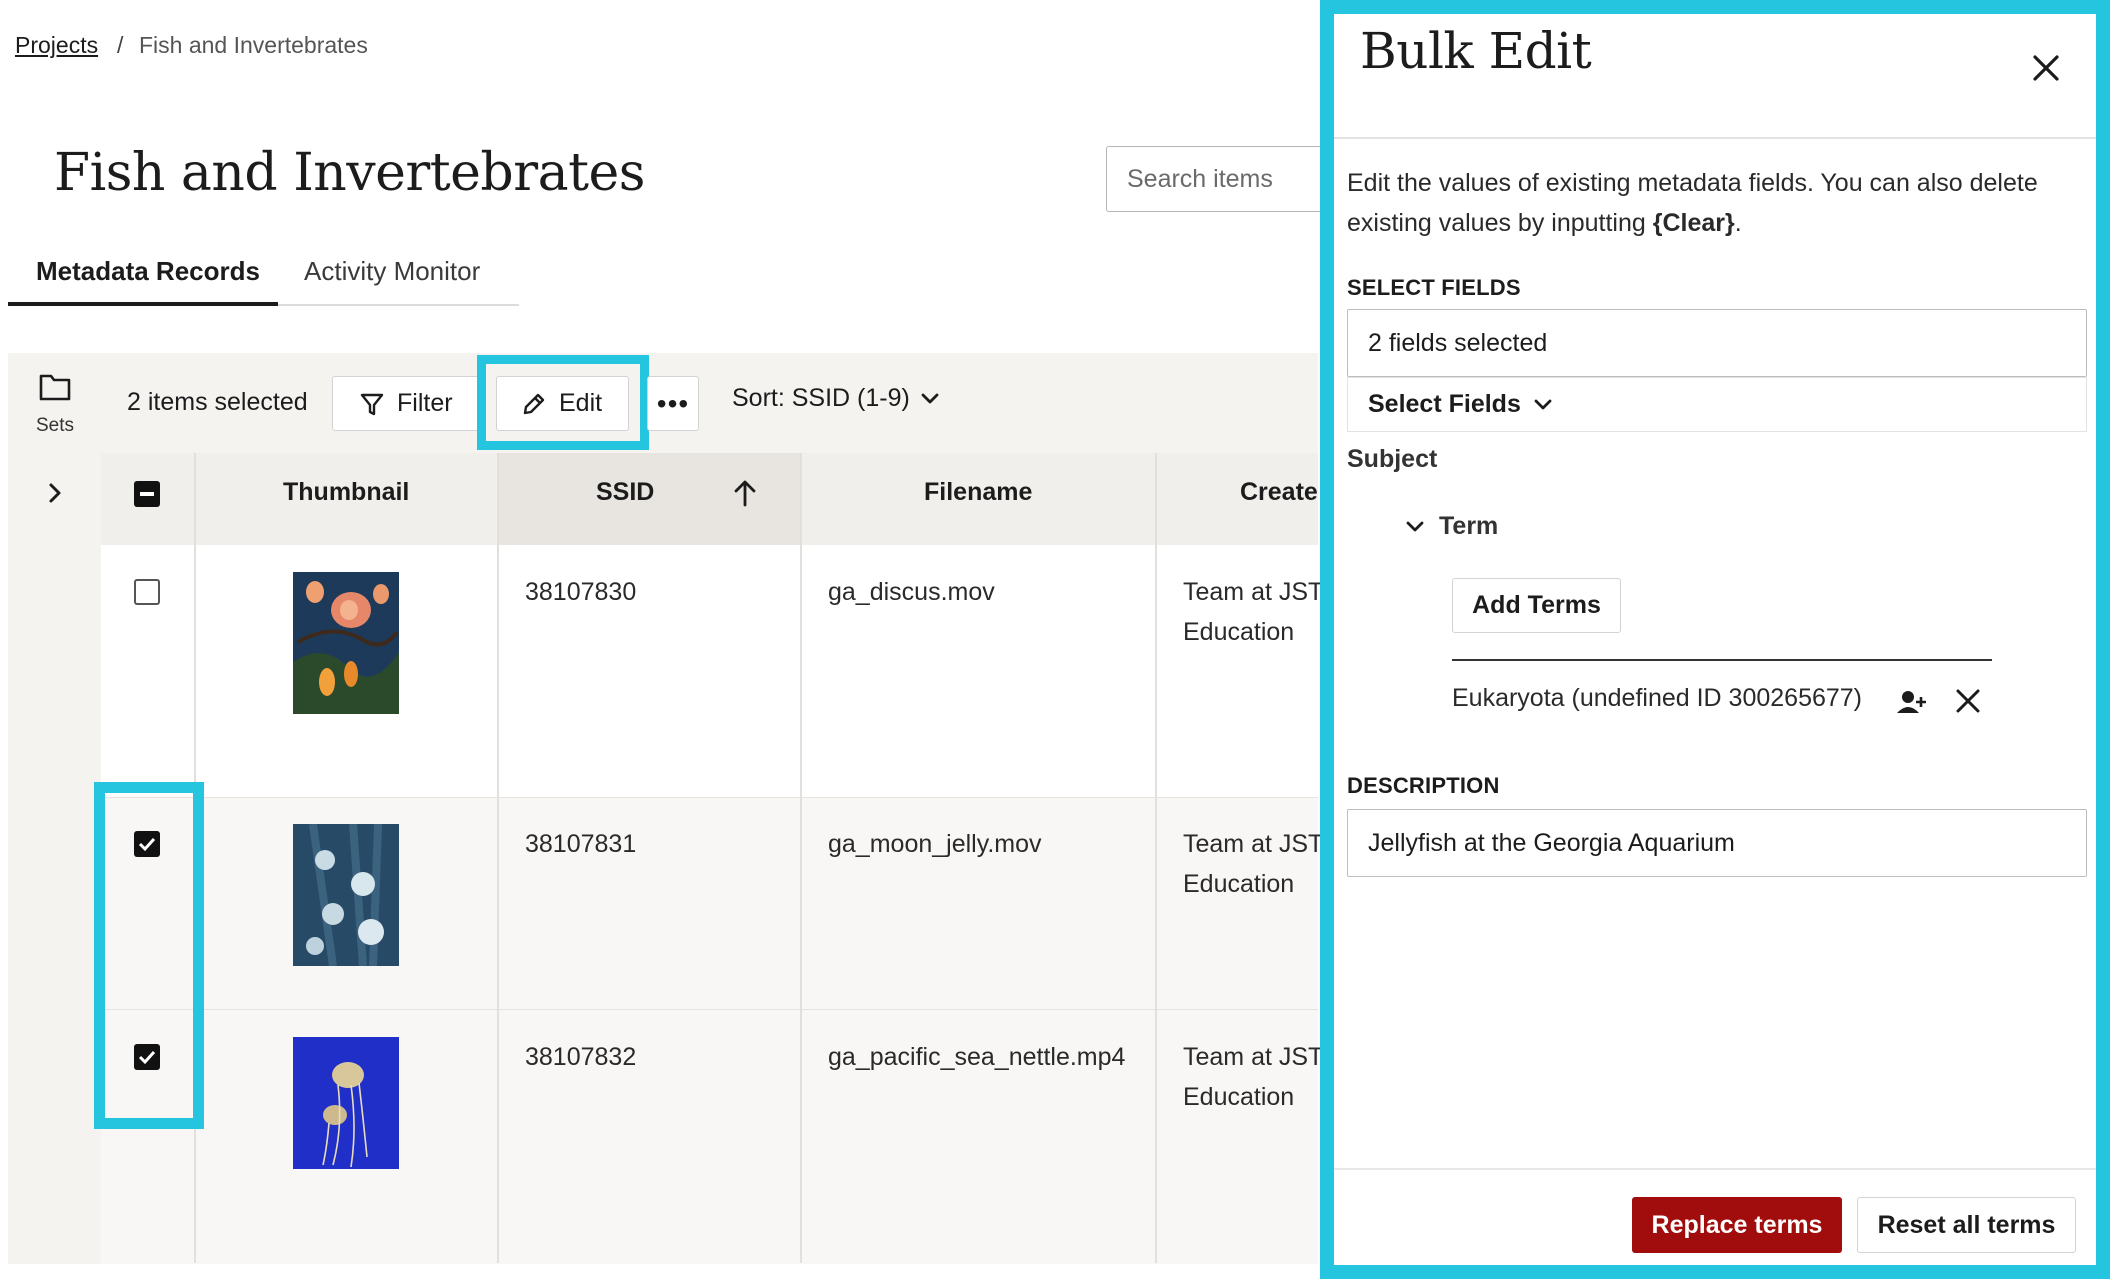 This screenshot has height=1279, width=2110. I want to click on filter-icon, so click(372, 404).